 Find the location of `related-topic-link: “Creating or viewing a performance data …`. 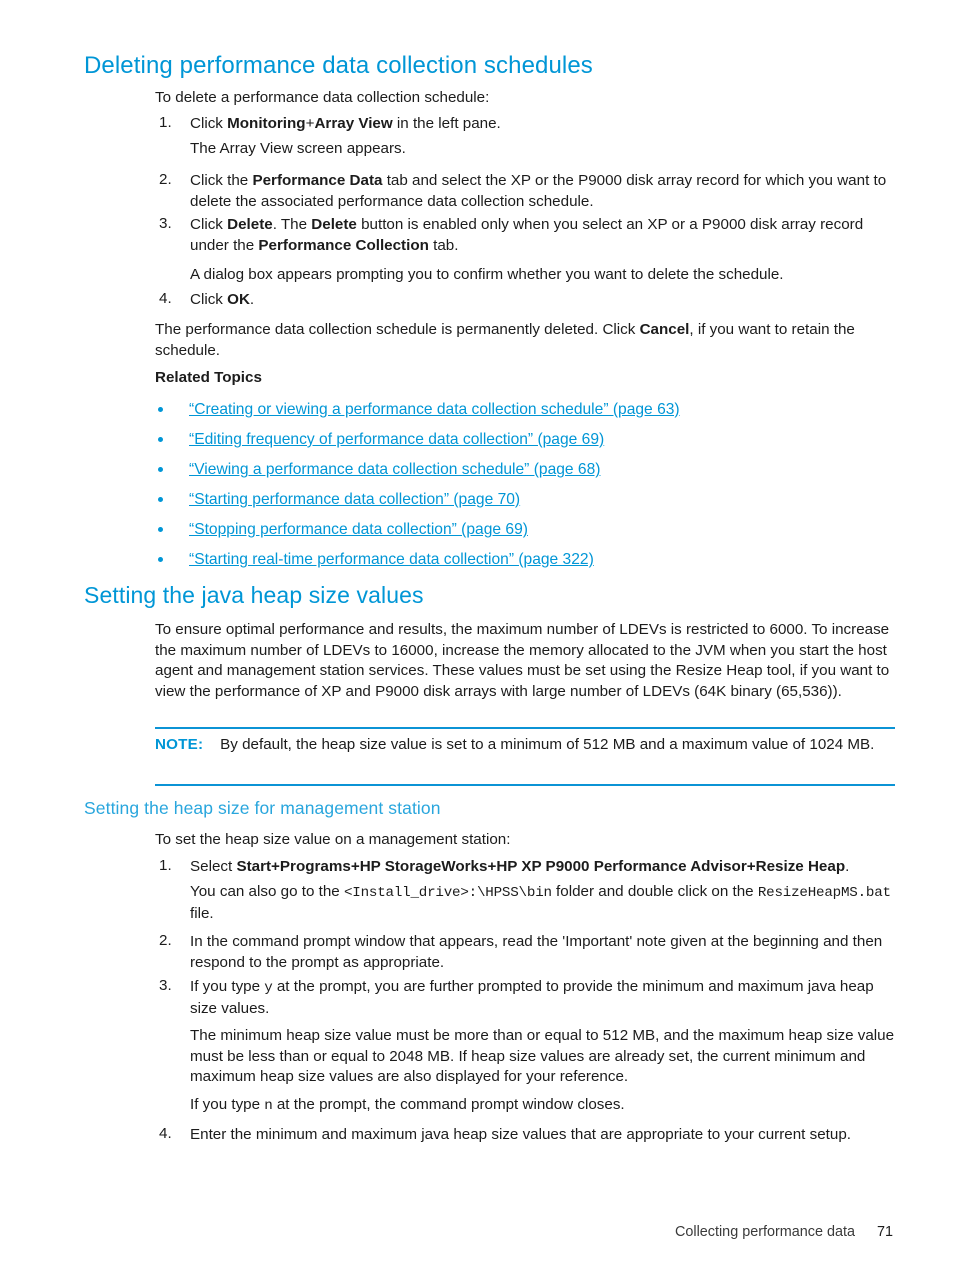

related-topic-link: “Creating or viewing a performance data … is located at coordinates (434, 410).